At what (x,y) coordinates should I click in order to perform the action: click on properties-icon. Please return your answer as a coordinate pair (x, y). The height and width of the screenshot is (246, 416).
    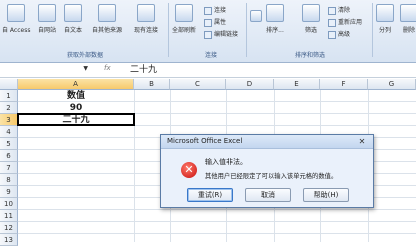
    Looking at the image, I should click on (208, 22).